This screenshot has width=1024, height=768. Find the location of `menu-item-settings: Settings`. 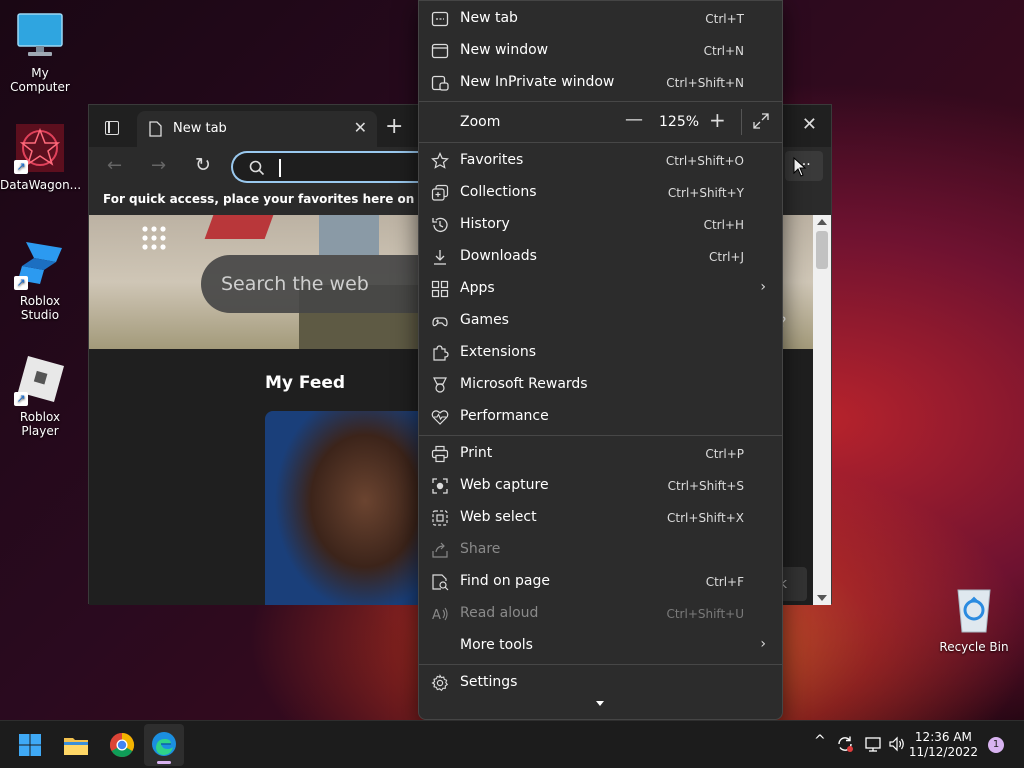

menu-item-settings: Settings is located at coordinates (600, 683).